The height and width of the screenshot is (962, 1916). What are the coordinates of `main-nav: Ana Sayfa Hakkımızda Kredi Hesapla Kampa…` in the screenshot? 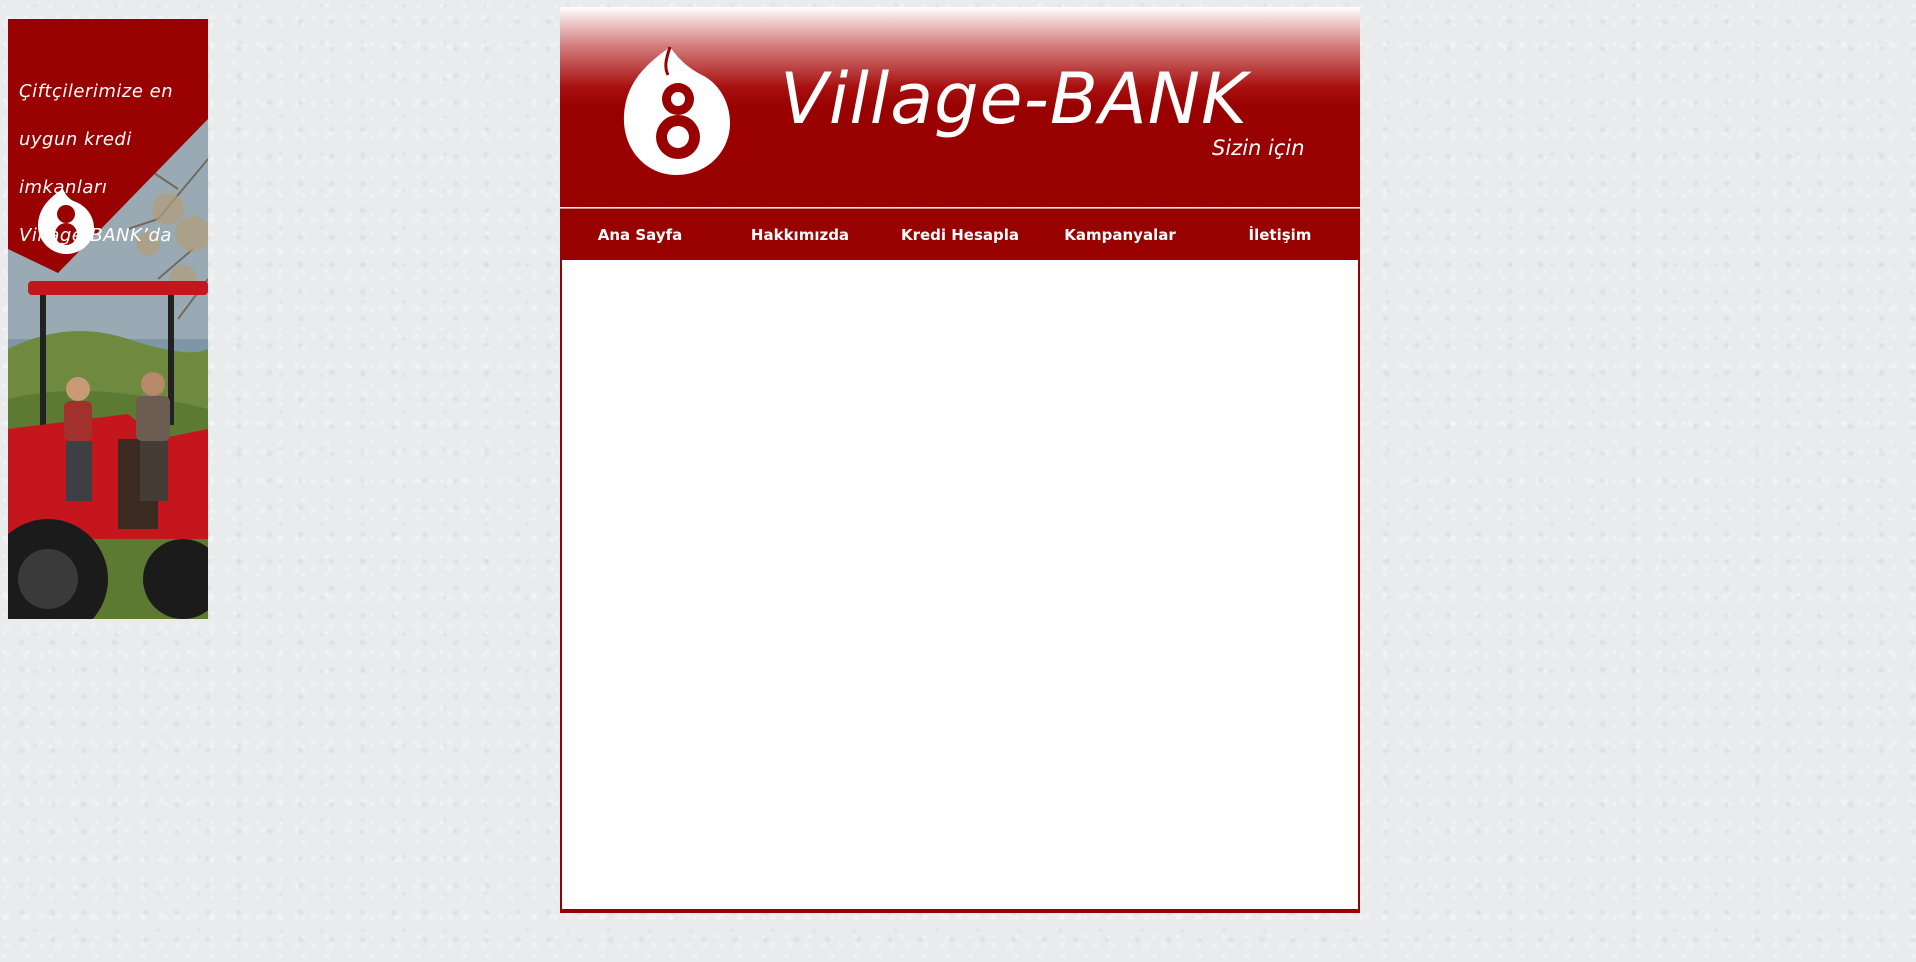 It's located at (960, 234).